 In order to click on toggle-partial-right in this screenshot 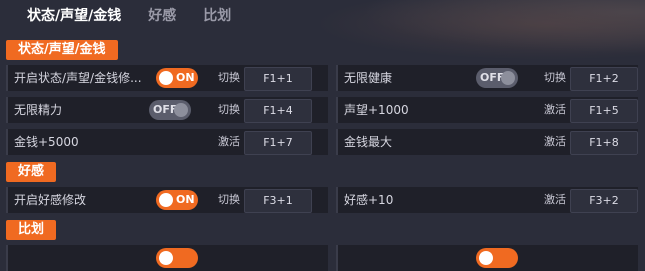, I will do `click(497, 258)`.